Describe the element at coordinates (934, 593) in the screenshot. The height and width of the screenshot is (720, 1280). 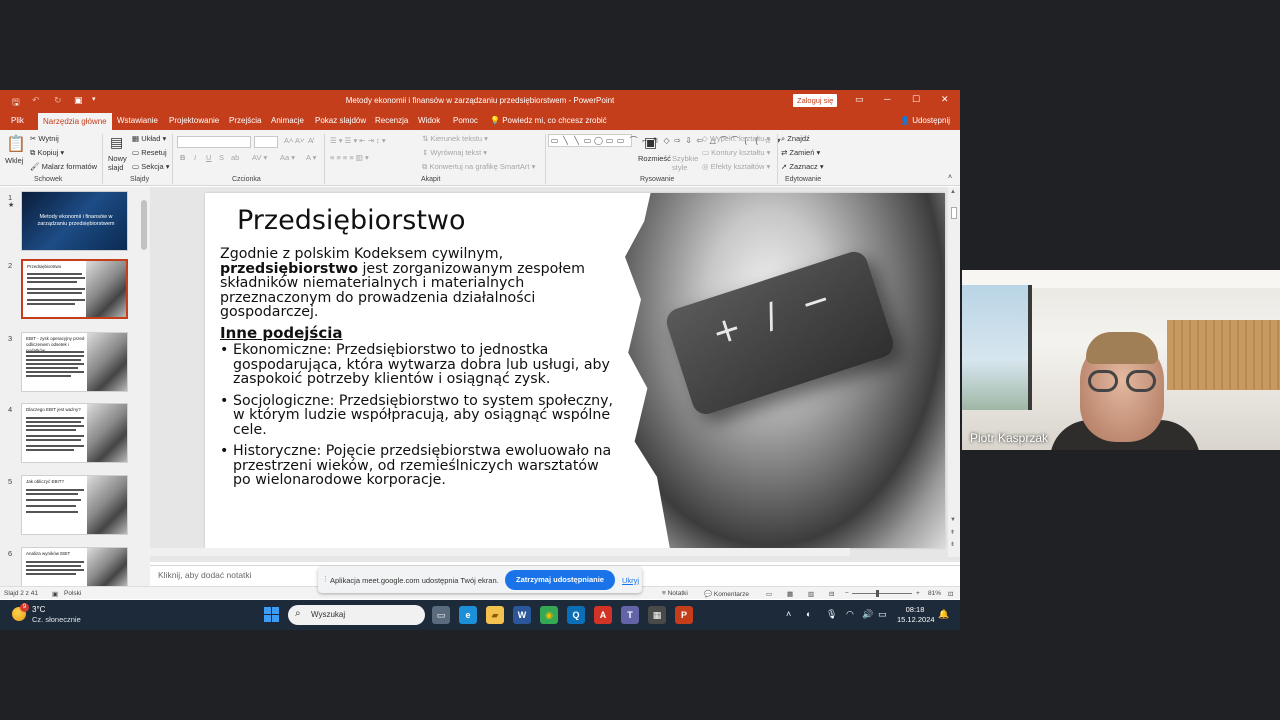
I see `zoom-level: 81%` at that location.